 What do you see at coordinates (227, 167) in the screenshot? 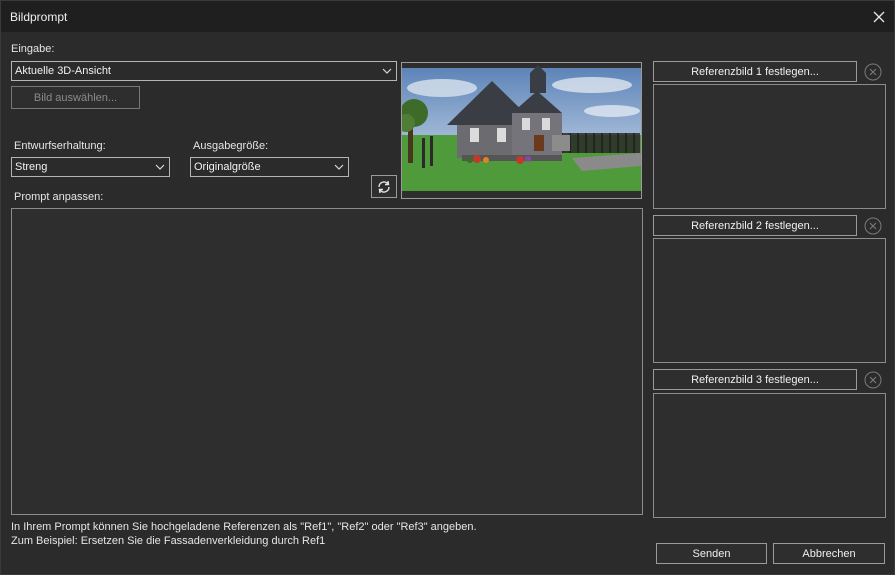
I see `output-size-value: Originalgröße` at bounding box center [227, 167].